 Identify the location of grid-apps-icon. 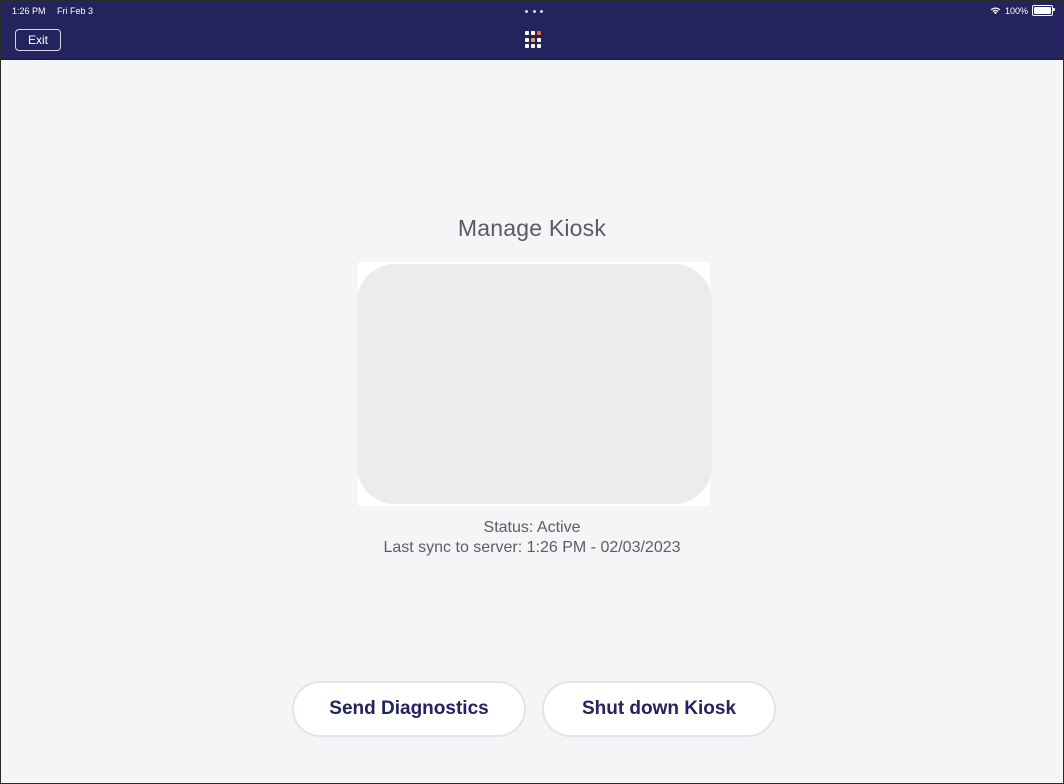
(534, 40).